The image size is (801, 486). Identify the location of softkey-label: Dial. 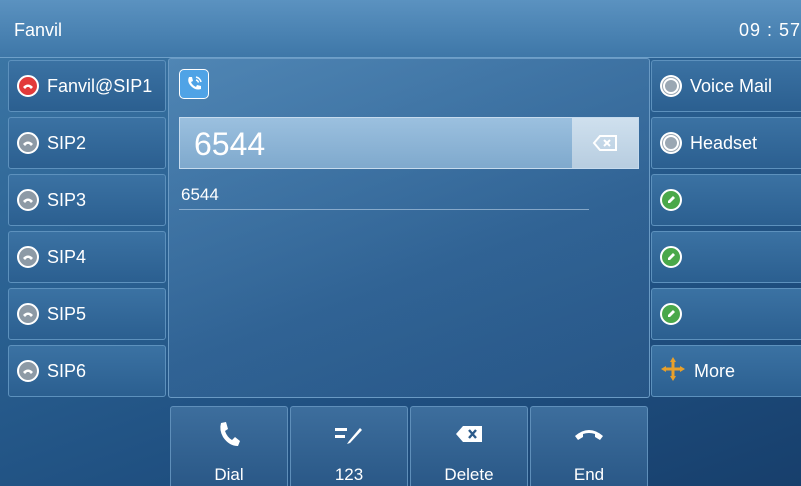
(229, 474).